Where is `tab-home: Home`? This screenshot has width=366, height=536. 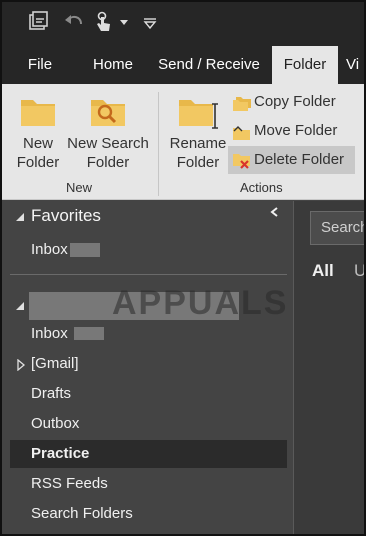
tab-home: Home is located at coordinates (113, 65).